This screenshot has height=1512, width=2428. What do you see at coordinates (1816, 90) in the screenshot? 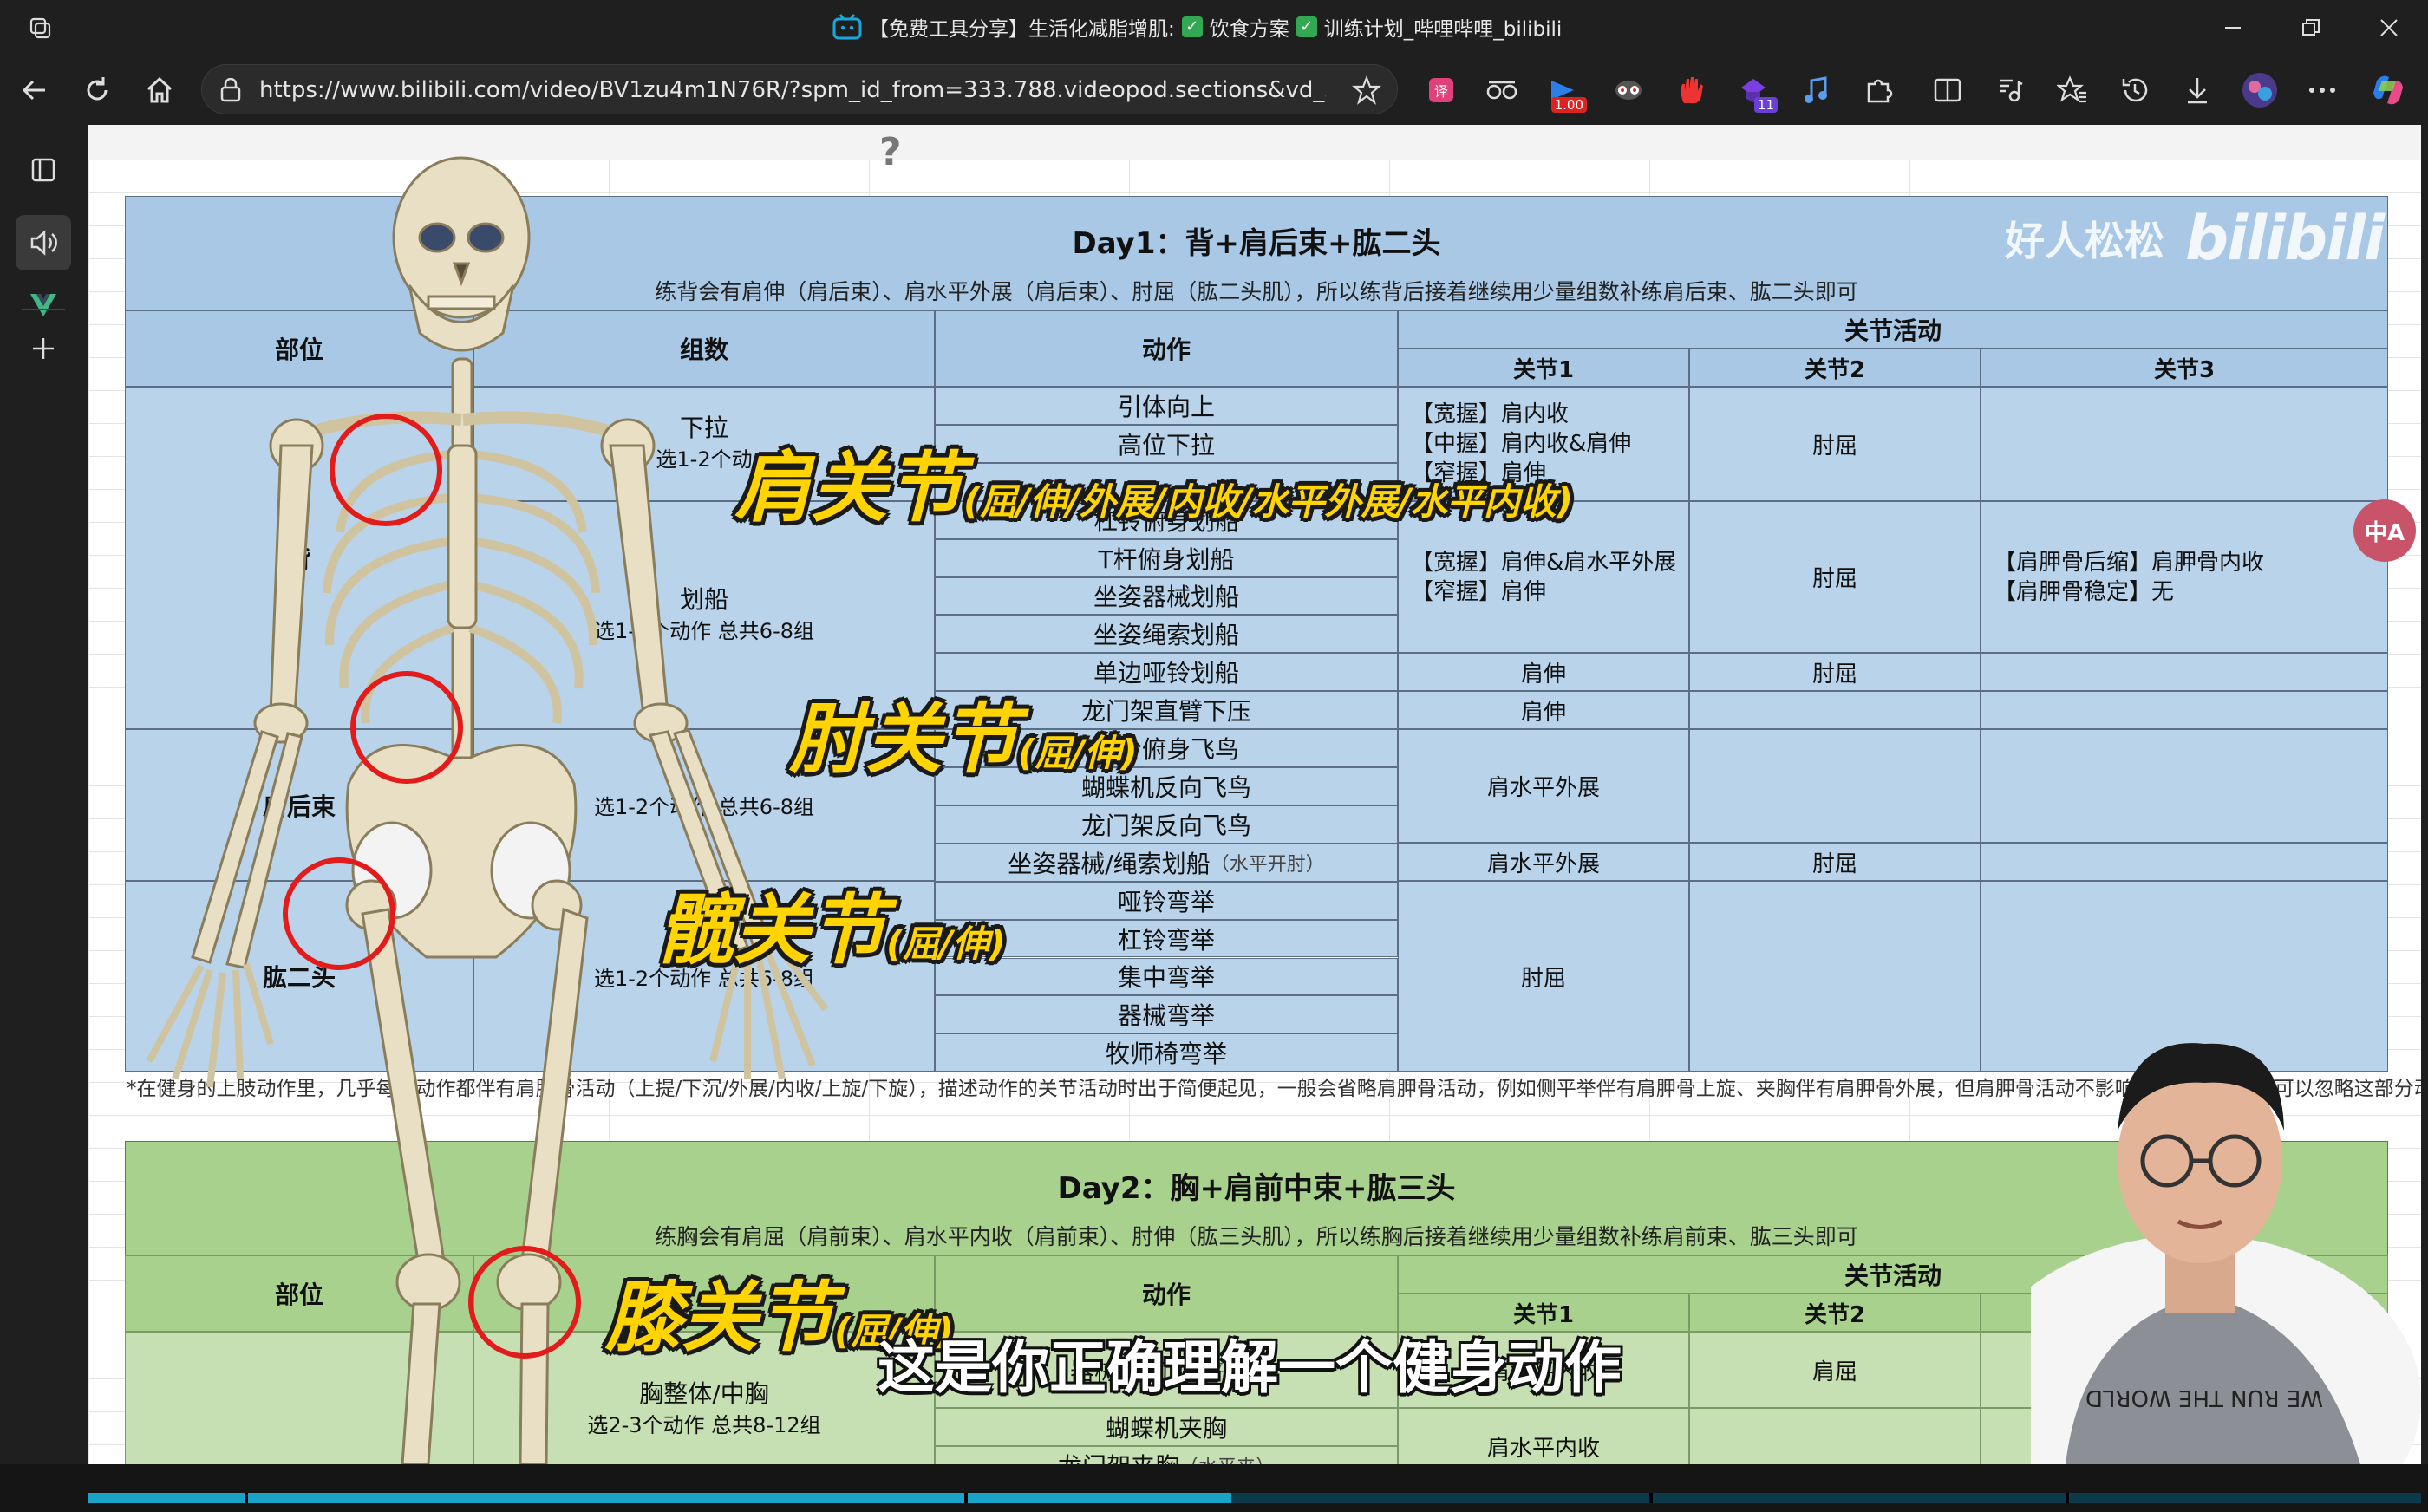
I see `music-note-icon` at bounding box center [1816, 90].